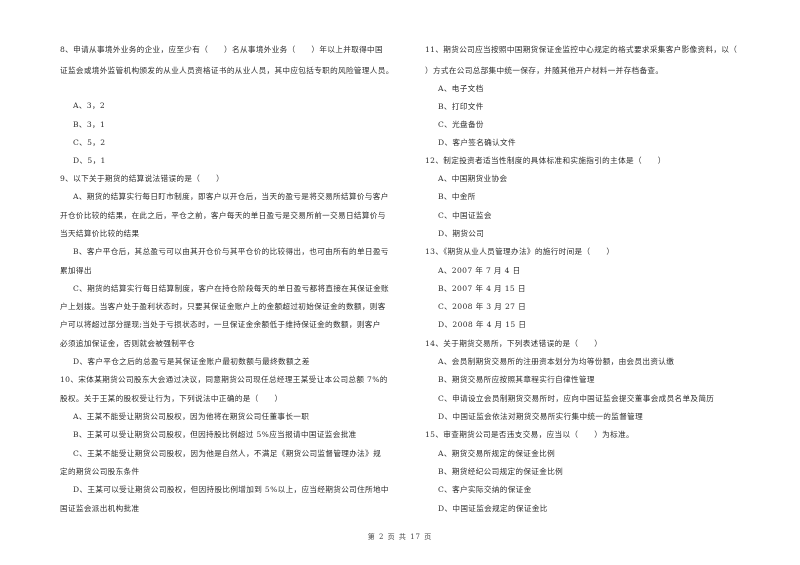  Describe the element at coordinates (516, 379) in the screenshot. I see `option-b: B、期货交易所应按照其章程实行自律性管理` at that location.